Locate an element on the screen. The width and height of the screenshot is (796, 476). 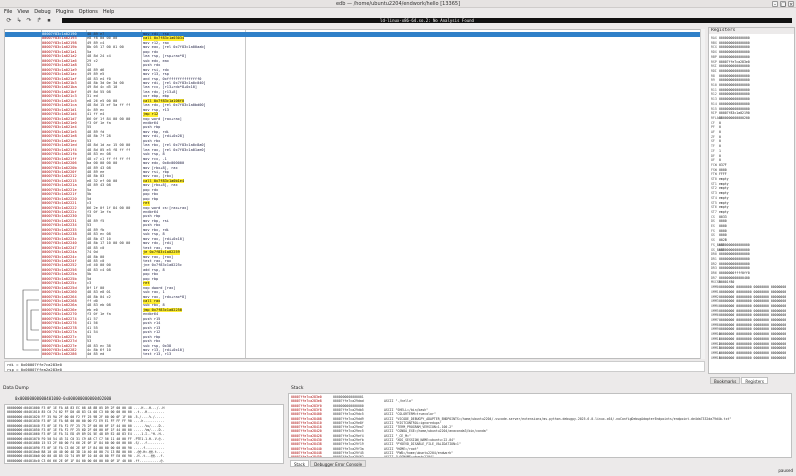
register-row: DF 0 is located at coordinates (716, 156).